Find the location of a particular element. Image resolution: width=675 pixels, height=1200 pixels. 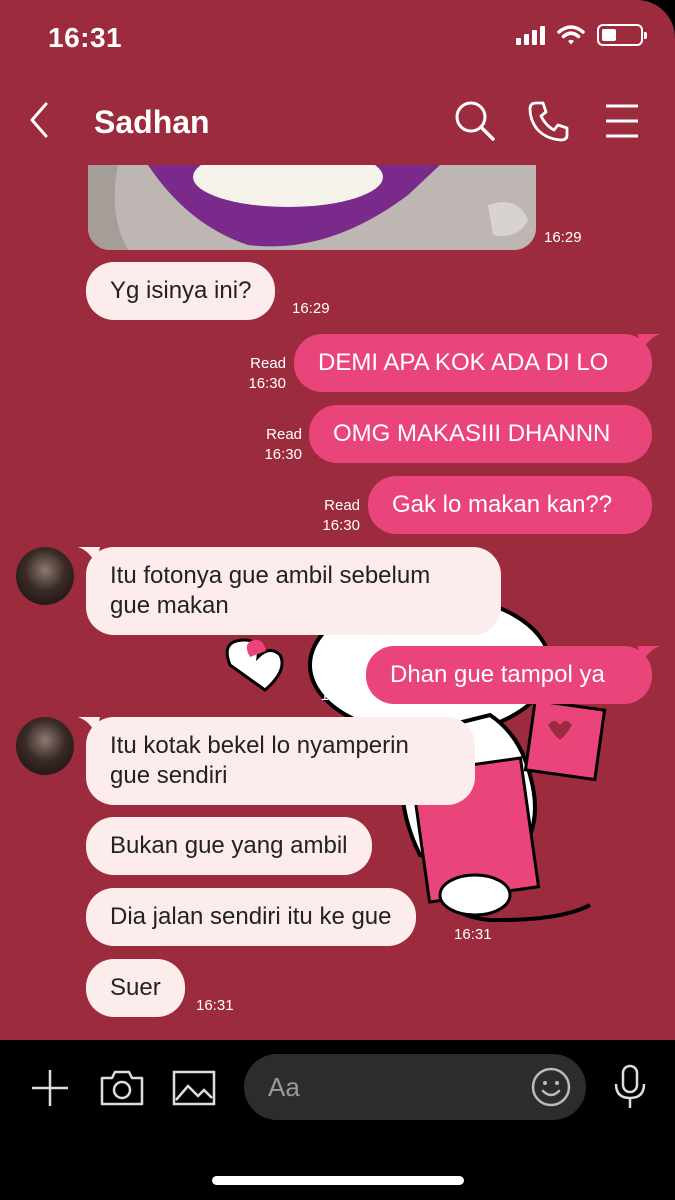

emoji-icon is located at coordinates (551, 1087).